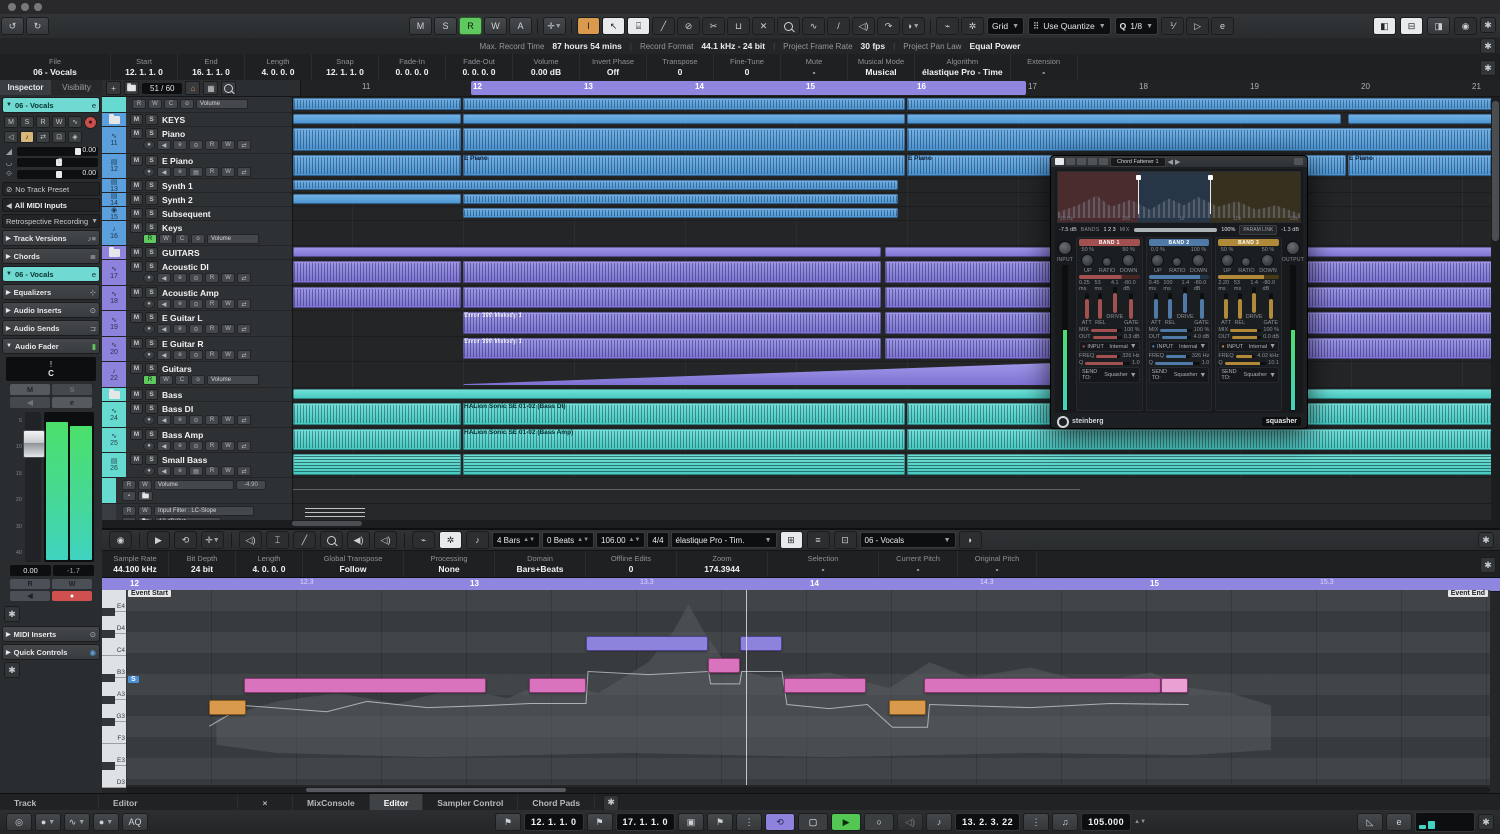 Image resolution: width=1500 pixels, height=834 pixels. What do you see at coordinates (197, 298) in the screenshot?
I see `track-row-acoustic-amp: ∿ 18 M S Acoustic Amp ● ◀ e ⊙ R W ⇄` at bounding box center [197, 298].